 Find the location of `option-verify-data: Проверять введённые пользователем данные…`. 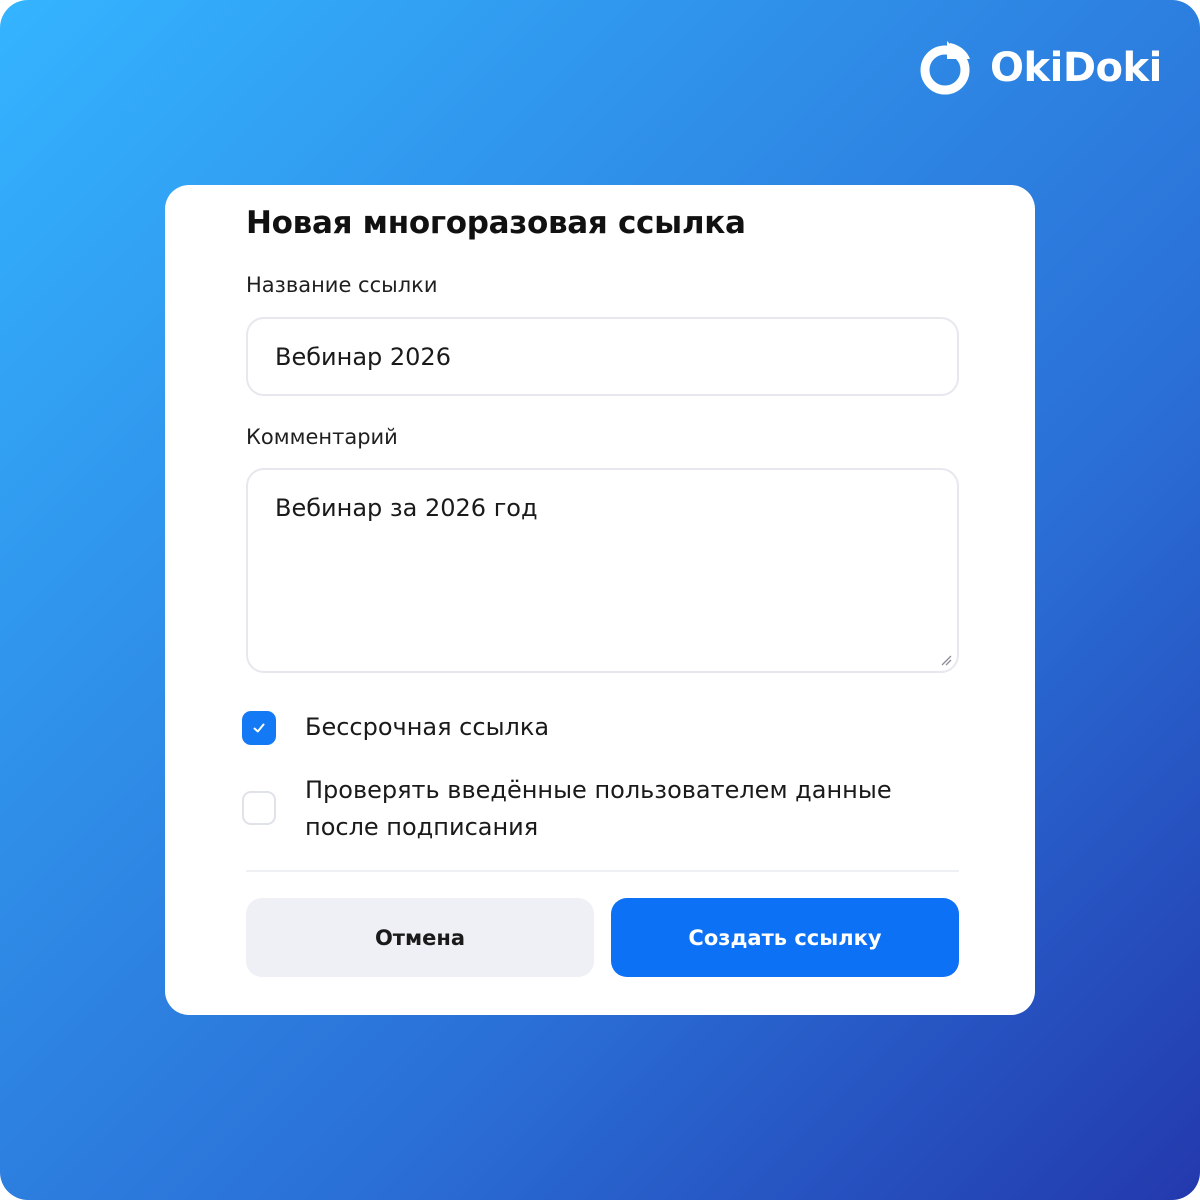

option-verify-data: Проверять введённые пользователем данные… is located at coordinates (573, 809).